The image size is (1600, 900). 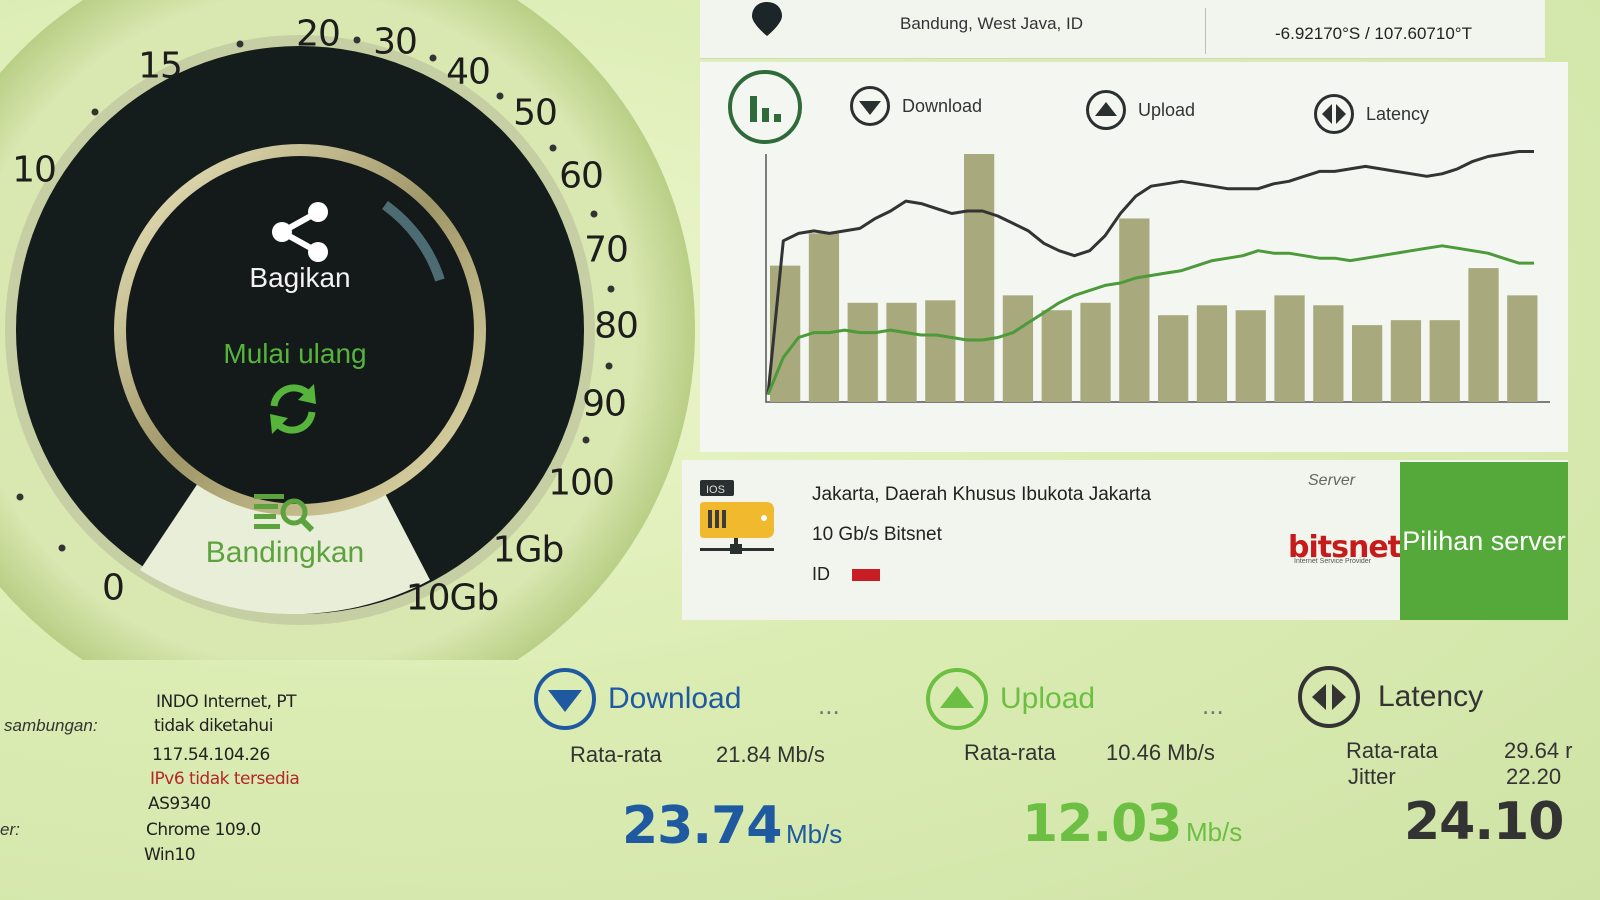 I want to click on connection-type: tidak diketahui, so click(x=213, y=726).